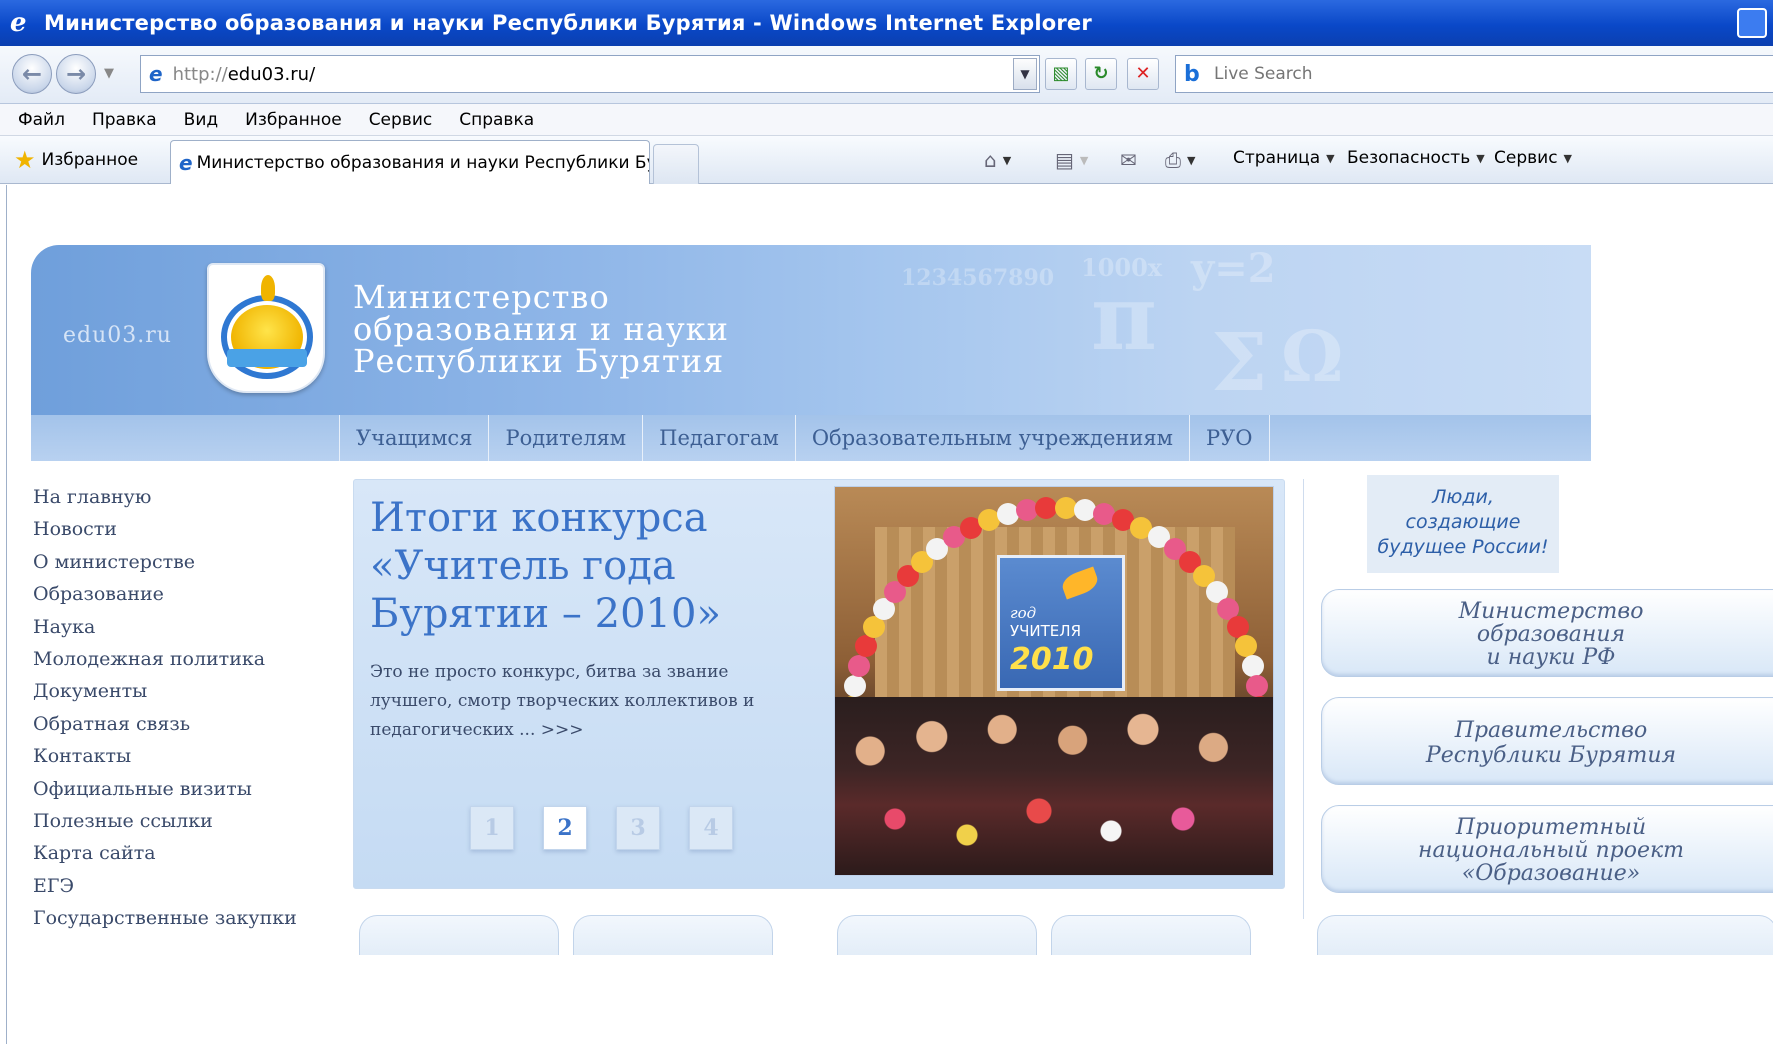  Describe the element at coordinates (76, 74) in the screenshot. I see `forward-button: →` at that location.